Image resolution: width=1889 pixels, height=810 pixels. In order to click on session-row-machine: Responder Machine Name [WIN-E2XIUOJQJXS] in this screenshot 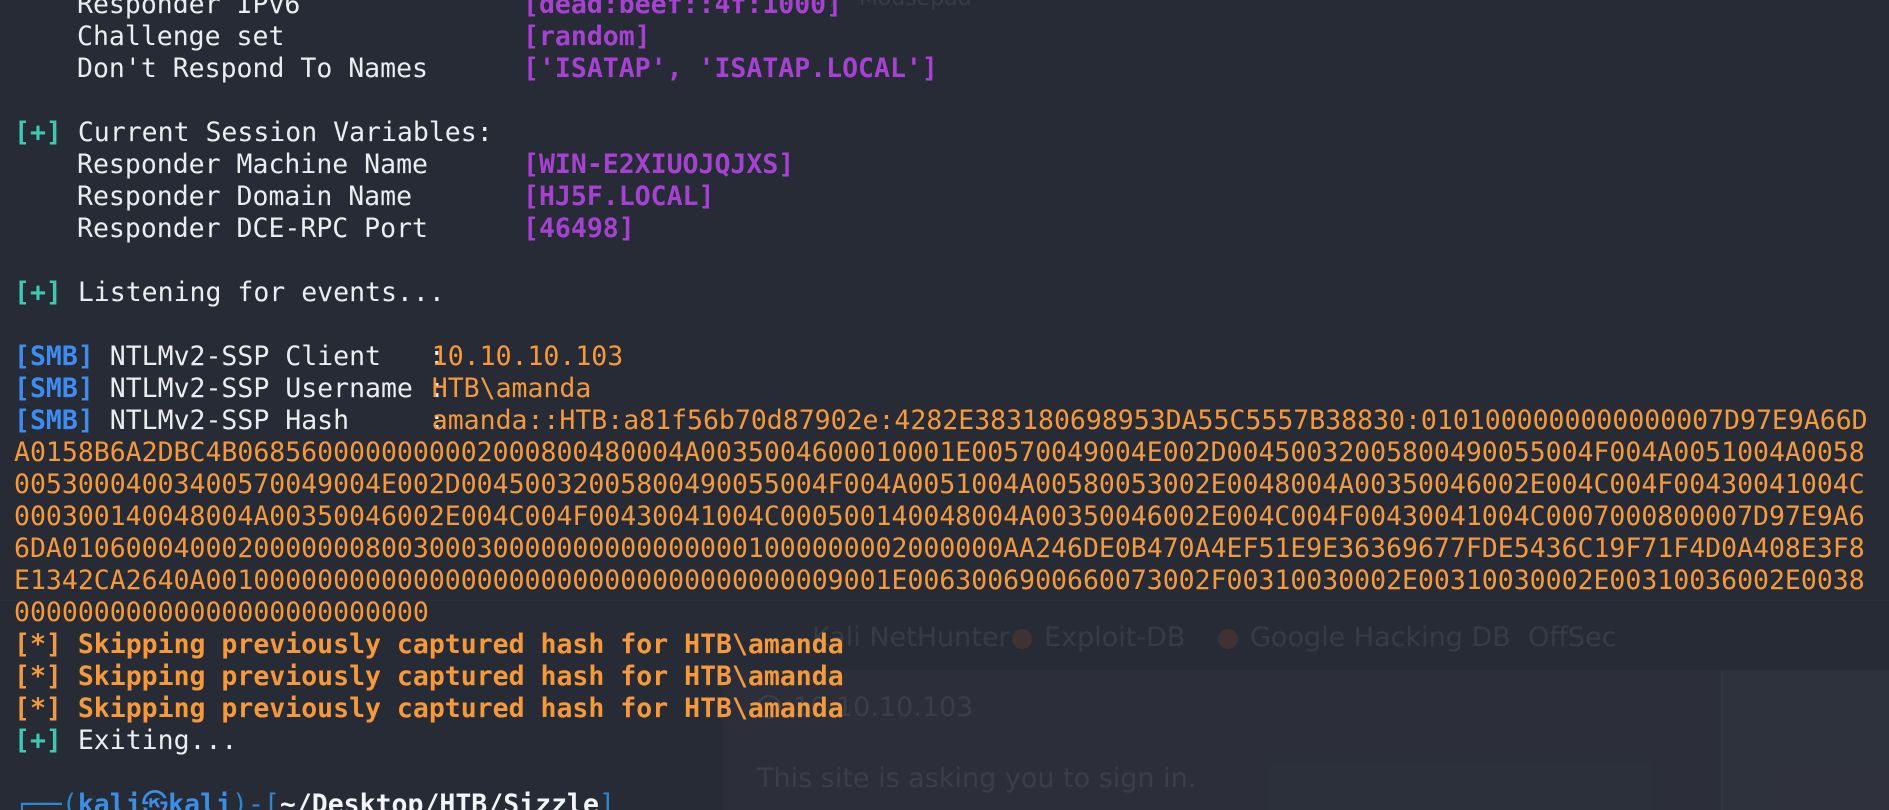, I will do `click(436, 164)`.